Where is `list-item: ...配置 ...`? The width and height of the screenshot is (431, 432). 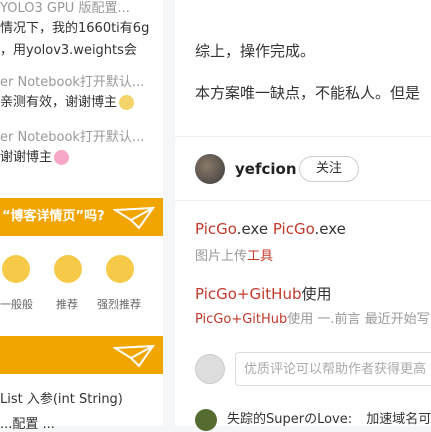
list-item: ...配置 ... is located at coordinates (27, 422).